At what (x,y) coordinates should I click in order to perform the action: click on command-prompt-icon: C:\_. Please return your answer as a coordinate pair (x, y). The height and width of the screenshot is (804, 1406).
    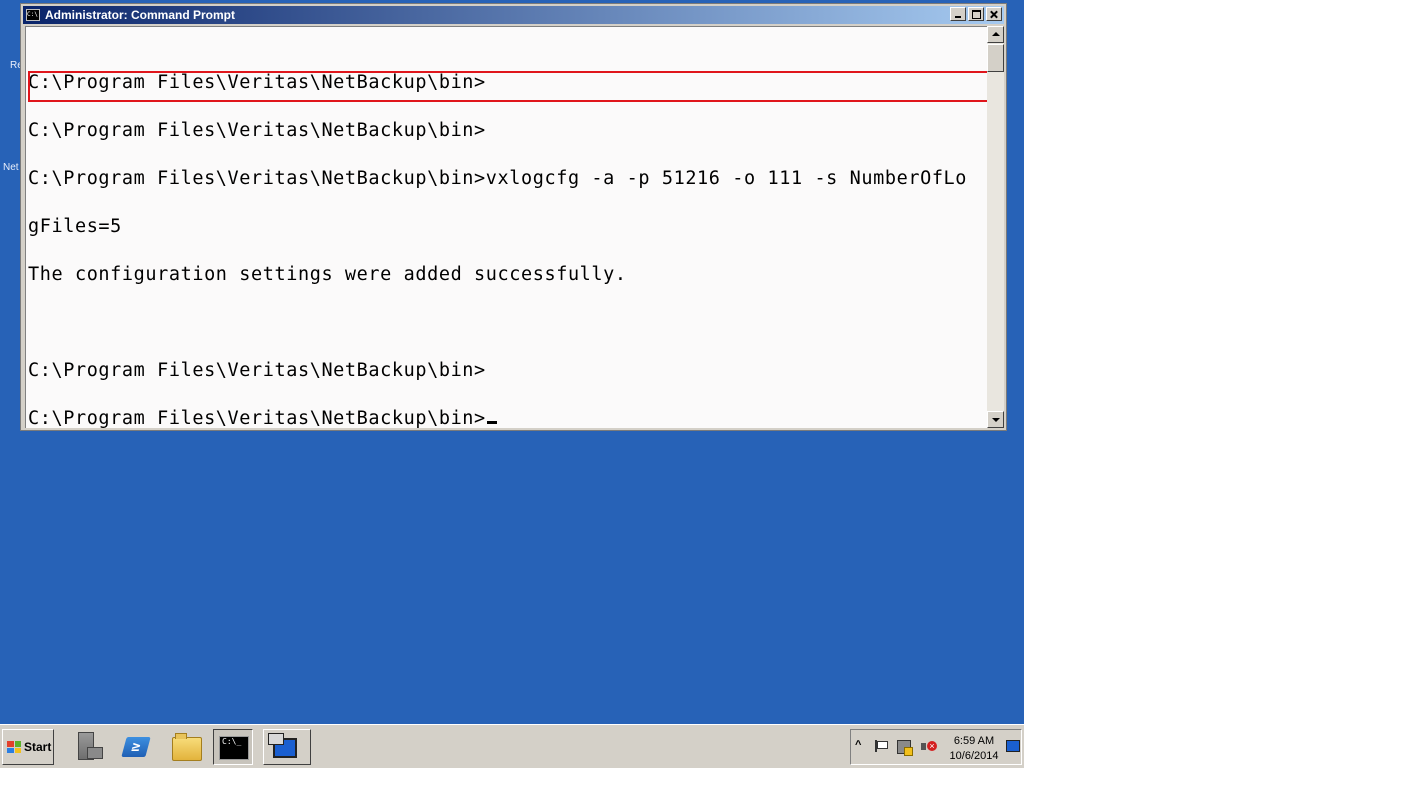
    Looking at the image, I should click on (234, 748).